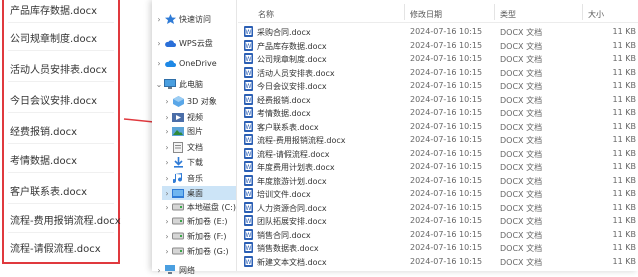  I want to click on file-row: W 新建文本文档.docx 2024-07-16 10:15 DOCX 文档 11 KB, so click(438, 261).